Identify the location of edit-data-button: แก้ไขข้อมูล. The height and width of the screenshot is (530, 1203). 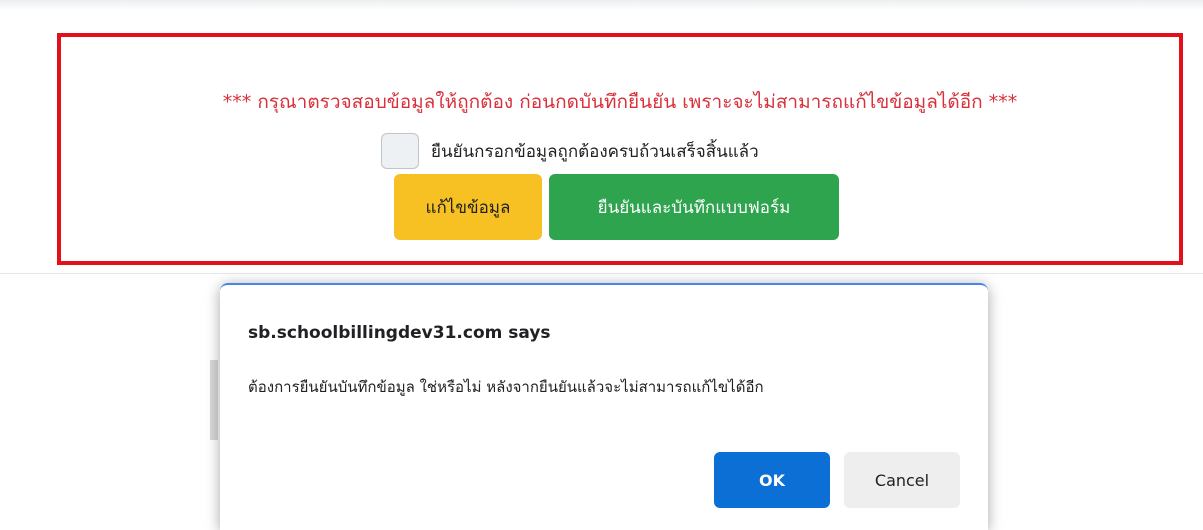
(468, 207).